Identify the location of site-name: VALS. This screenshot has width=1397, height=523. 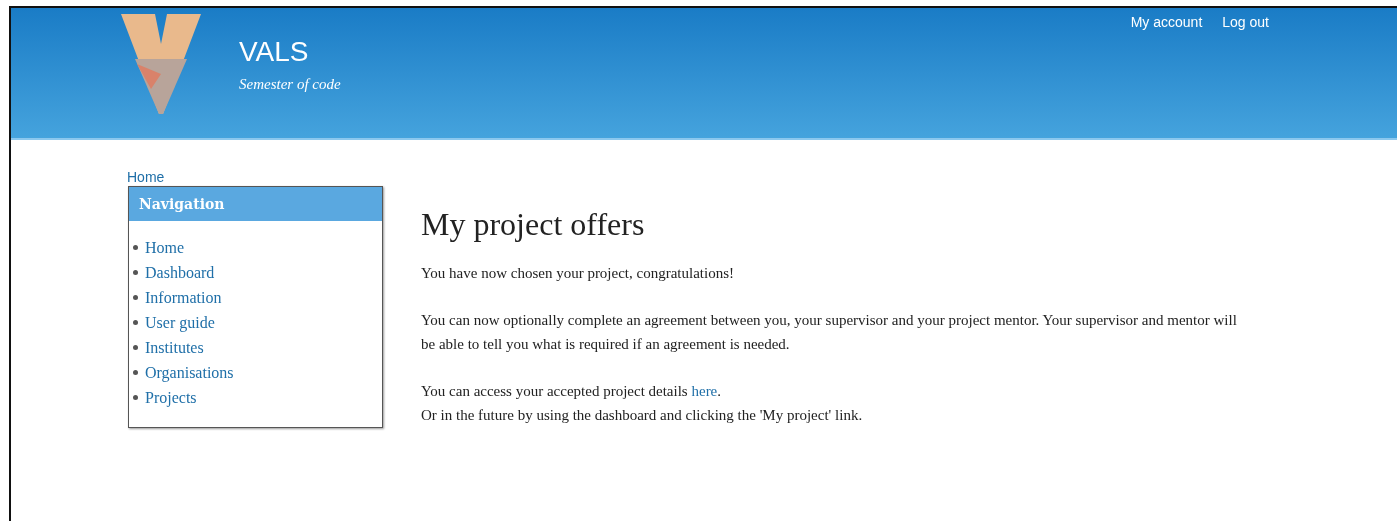
(290, 52).